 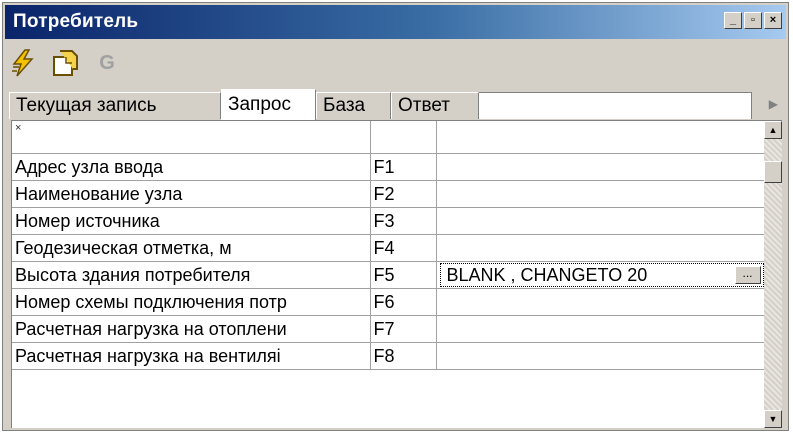 I want to click on row-name: Адрес узла ввода, so click(x=191, y=167).